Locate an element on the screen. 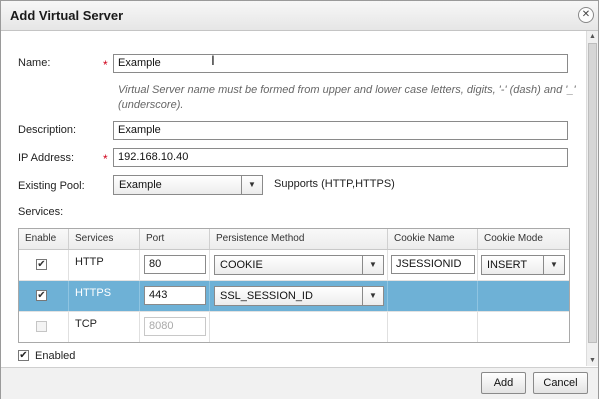 The width and height of the screenshot is (599, 399). ip-address-label: IP Address: is located at coordinates (46, 158).